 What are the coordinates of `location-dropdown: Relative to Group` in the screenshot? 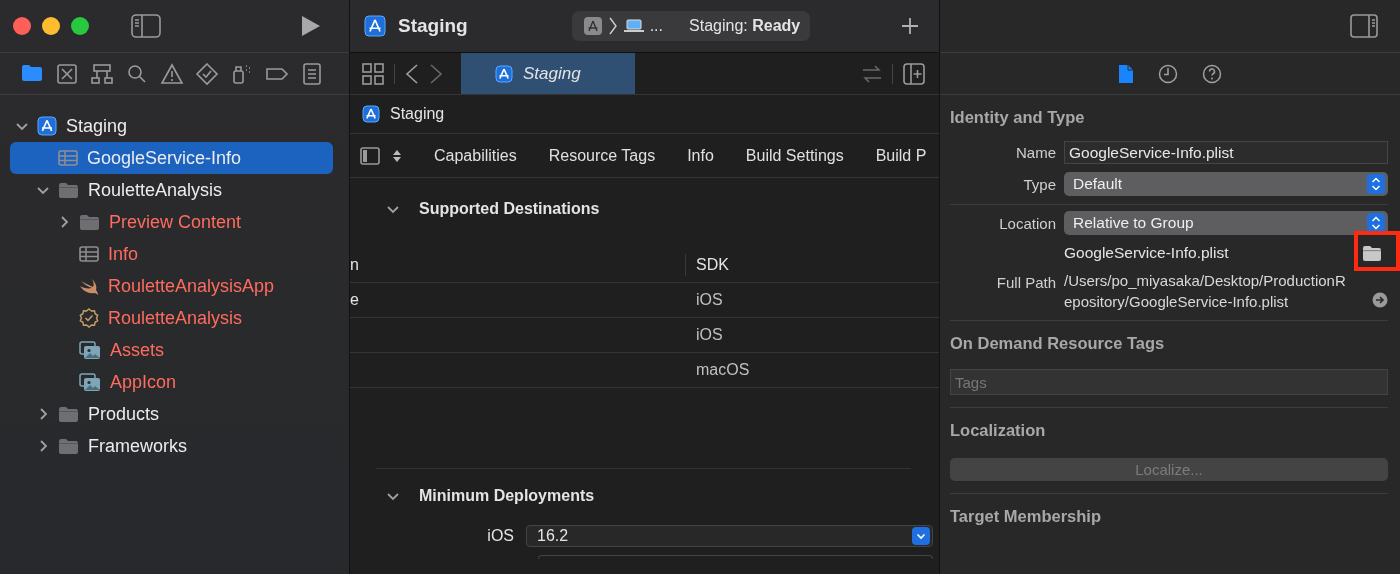 It's located at (1226, 223).